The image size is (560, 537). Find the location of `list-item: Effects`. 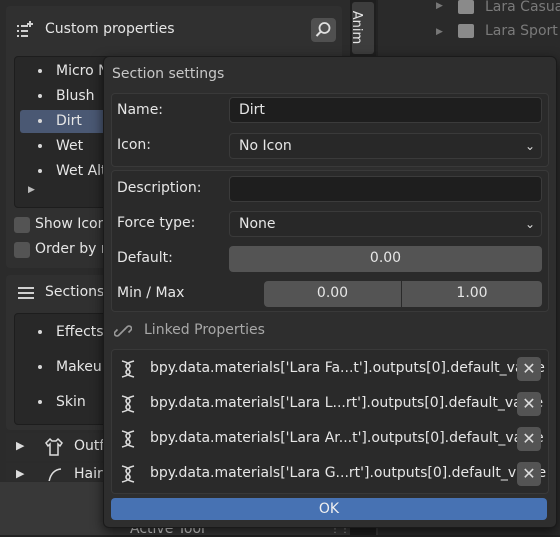

list-item: Effects is located at coordinates (71, 332).